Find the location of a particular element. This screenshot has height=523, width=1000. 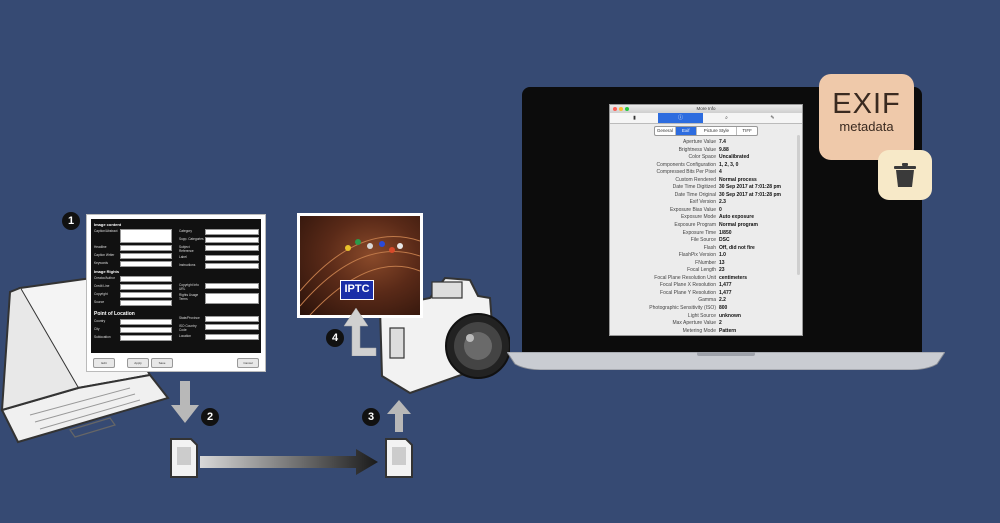

instructions-field is located at coordinates (232, 266).